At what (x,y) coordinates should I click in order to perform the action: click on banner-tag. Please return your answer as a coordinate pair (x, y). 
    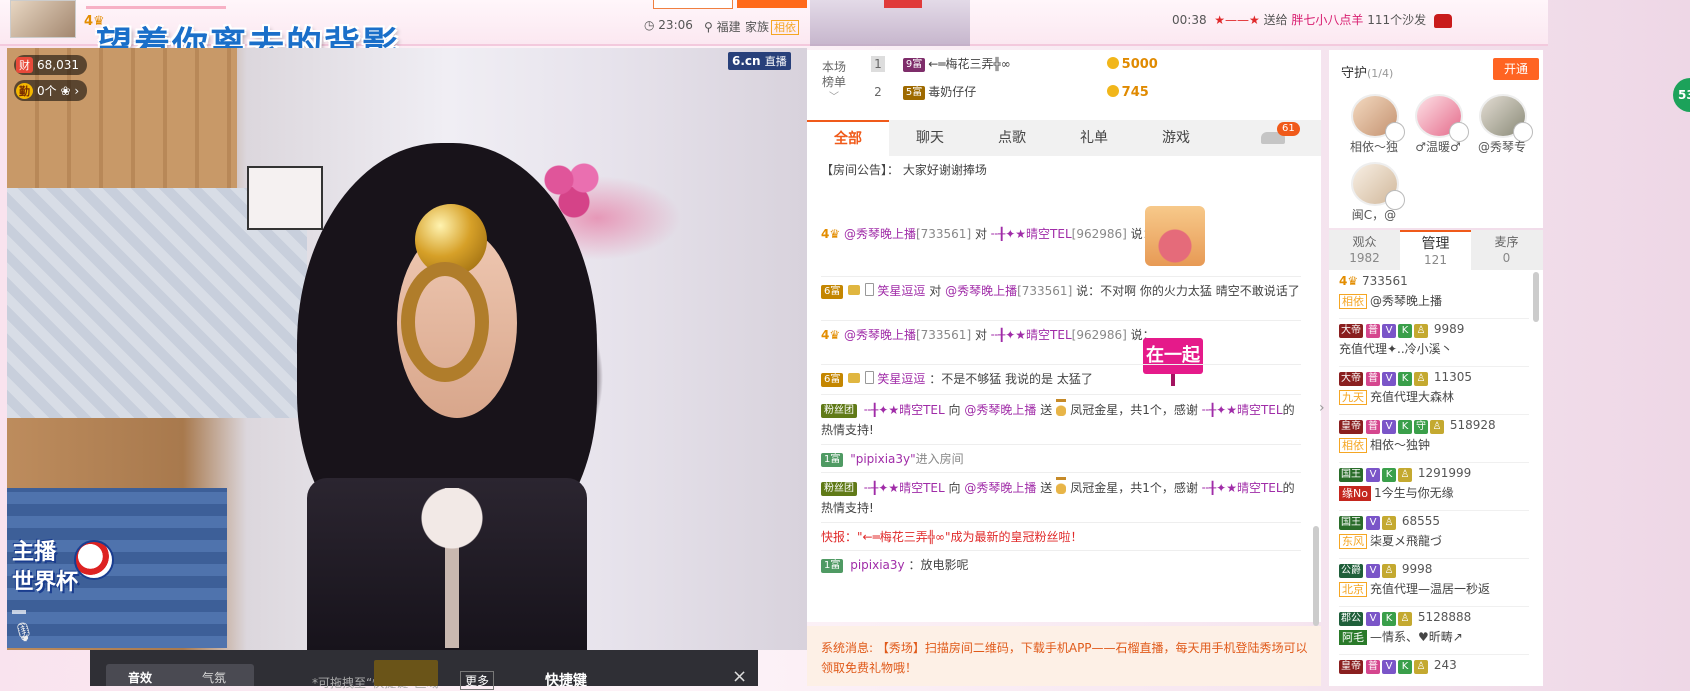
    Looking at the image, I should click on (903, 4).